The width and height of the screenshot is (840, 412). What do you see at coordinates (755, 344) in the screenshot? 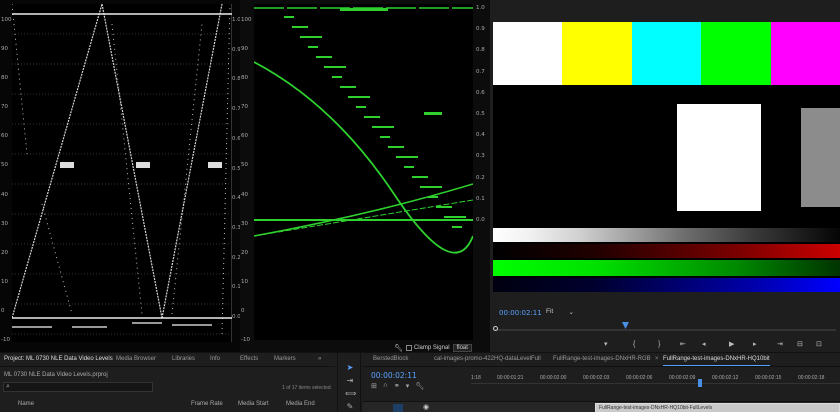
I see `step-forward-icon: ▸` at bounding box center [755, 344].